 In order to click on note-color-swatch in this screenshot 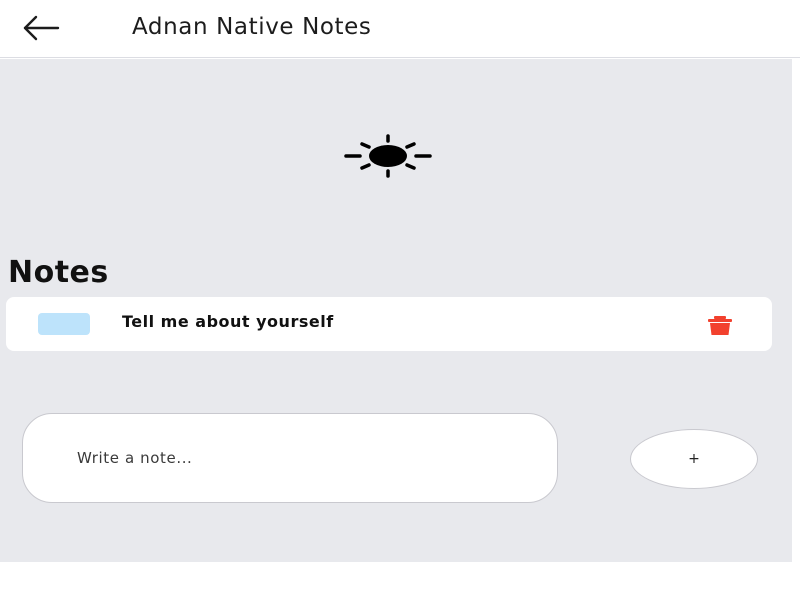, I will do `click(64, 324)`.